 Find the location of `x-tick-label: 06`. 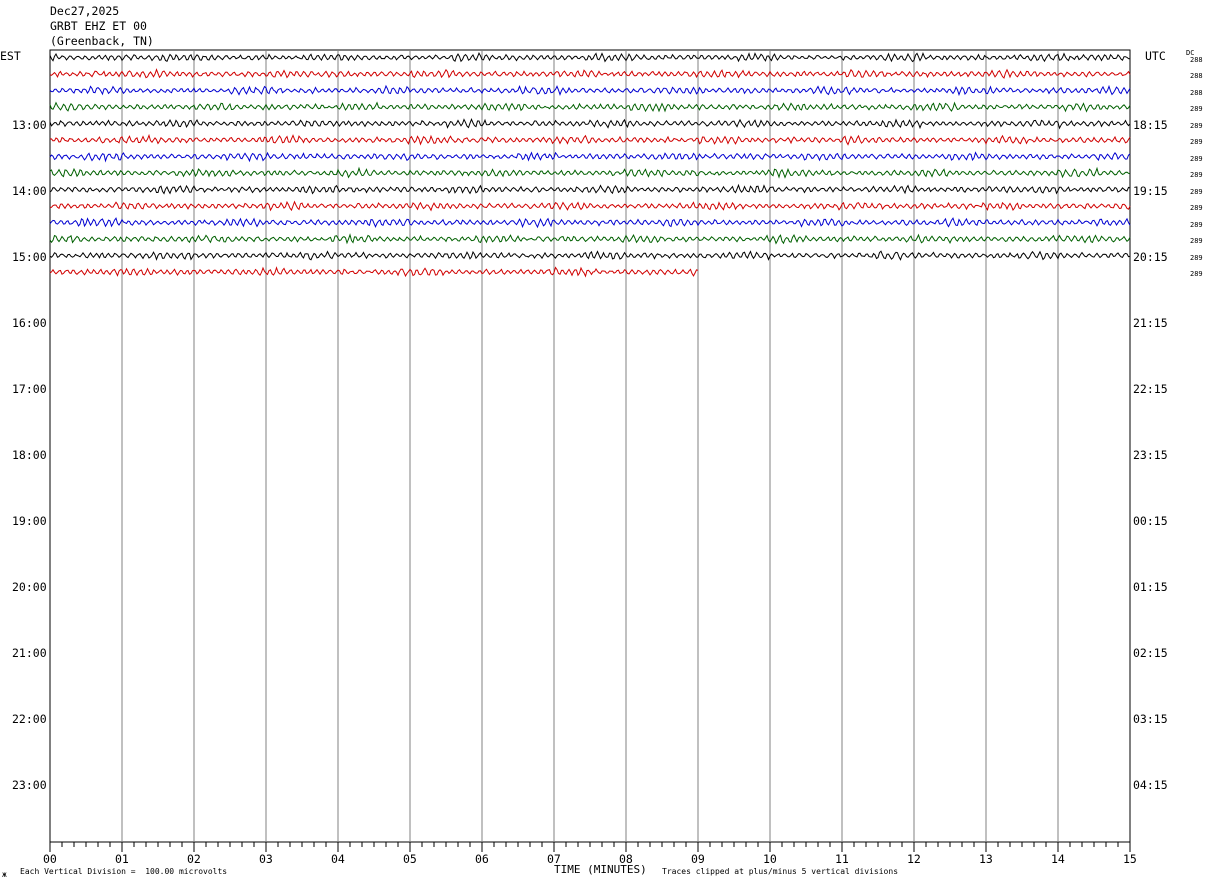

x-tick-label: 06 is located at coordinates (482, 859).